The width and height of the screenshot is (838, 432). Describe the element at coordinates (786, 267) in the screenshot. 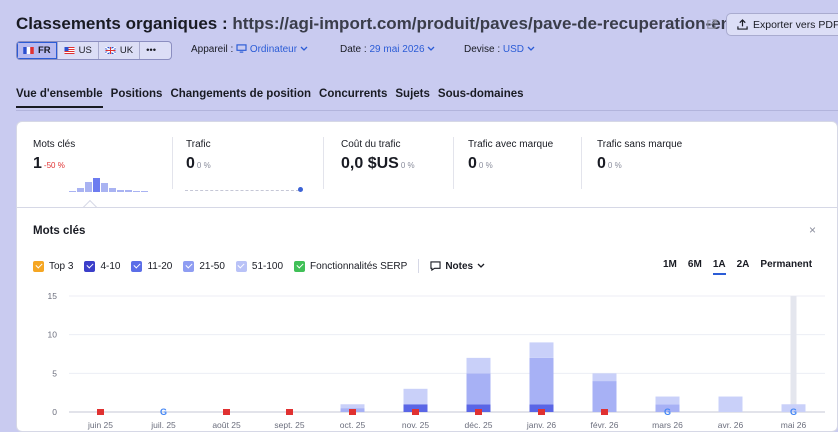

I see `period-permanent: Permanent` at that location.